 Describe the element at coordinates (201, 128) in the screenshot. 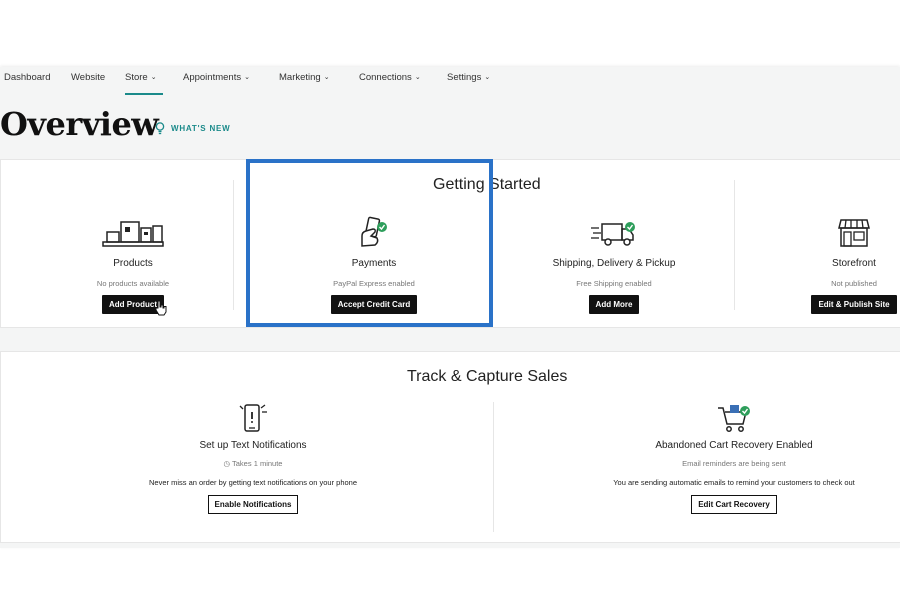

I see `whats-new-label: WHAT'S NEW` at that location.